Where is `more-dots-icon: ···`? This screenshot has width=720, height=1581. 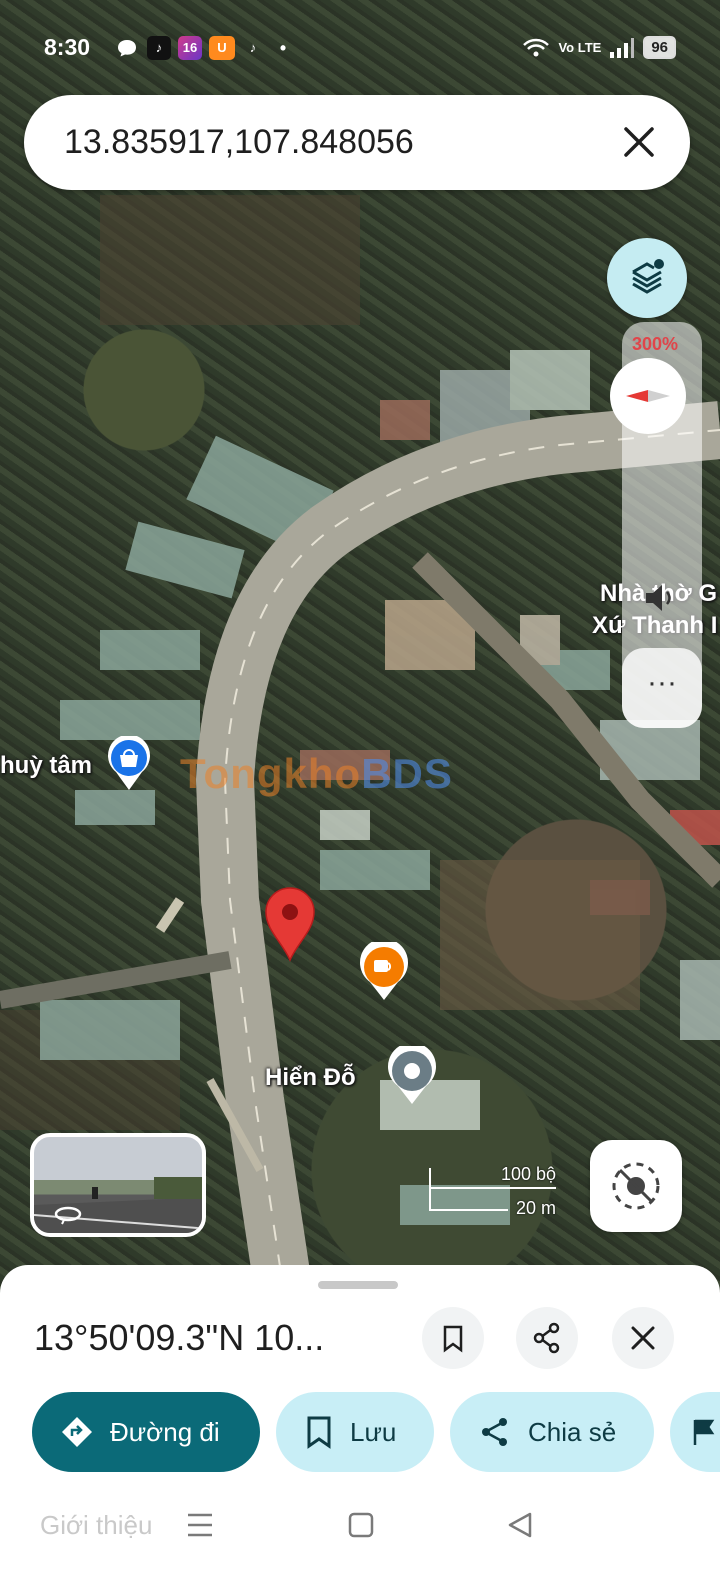 more-dots-icon: ··· is located at coordinates (662, 682).